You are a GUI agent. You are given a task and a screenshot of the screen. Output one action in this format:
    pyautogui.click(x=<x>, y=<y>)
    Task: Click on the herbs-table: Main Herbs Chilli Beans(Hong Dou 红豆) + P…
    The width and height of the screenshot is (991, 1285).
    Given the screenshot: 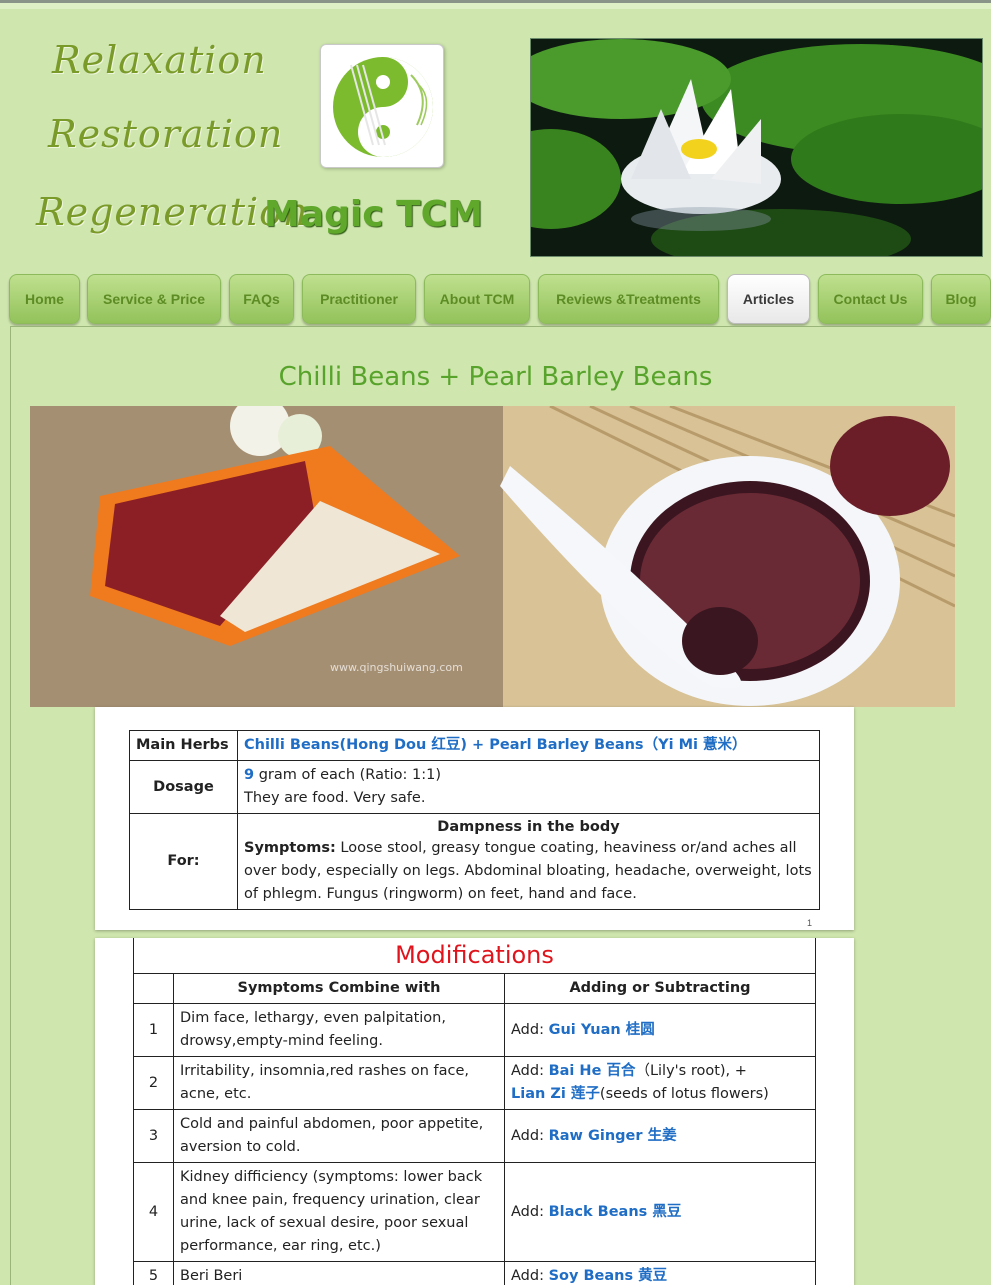 What is the action you would take?
    pyautogui.click(x=474, y=820)
    